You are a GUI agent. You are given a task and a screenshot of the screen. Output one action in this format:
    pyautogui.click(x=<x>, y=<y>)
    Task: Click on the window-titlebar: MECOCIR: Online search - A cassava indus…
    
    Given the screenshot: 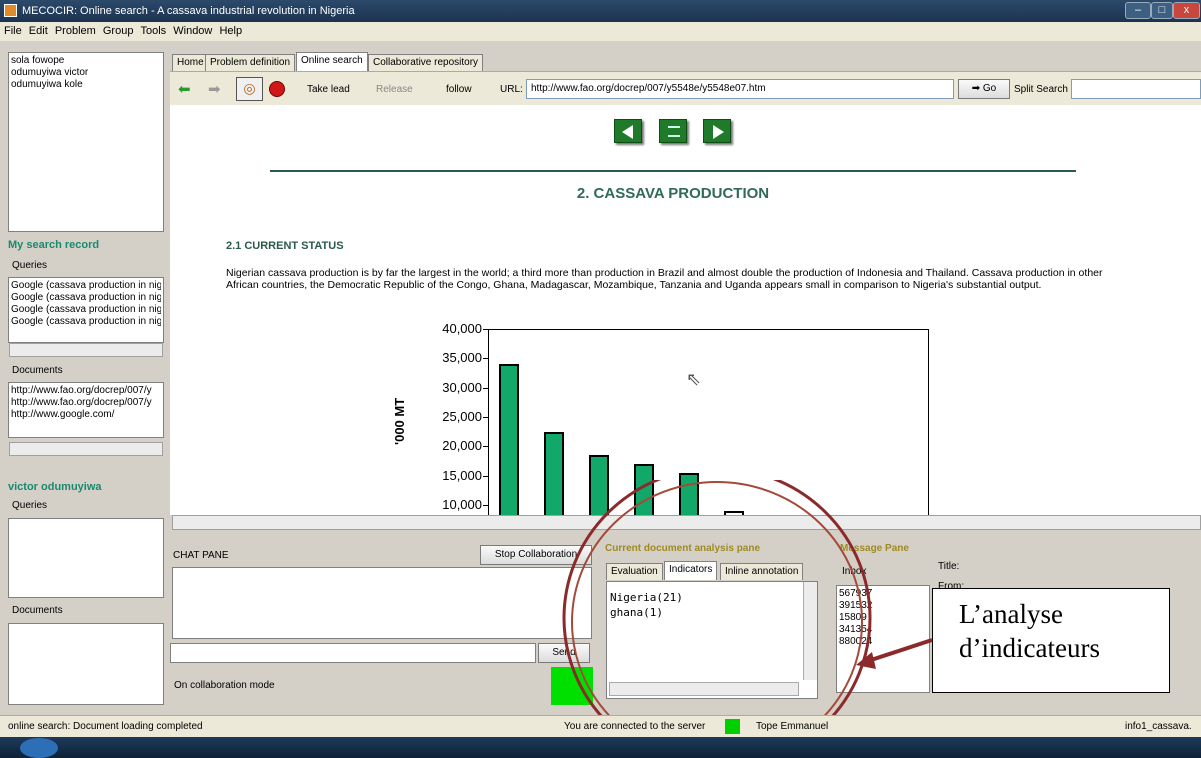 What is the action you would take?
    pyautogui.click(x=600, y=11)
    